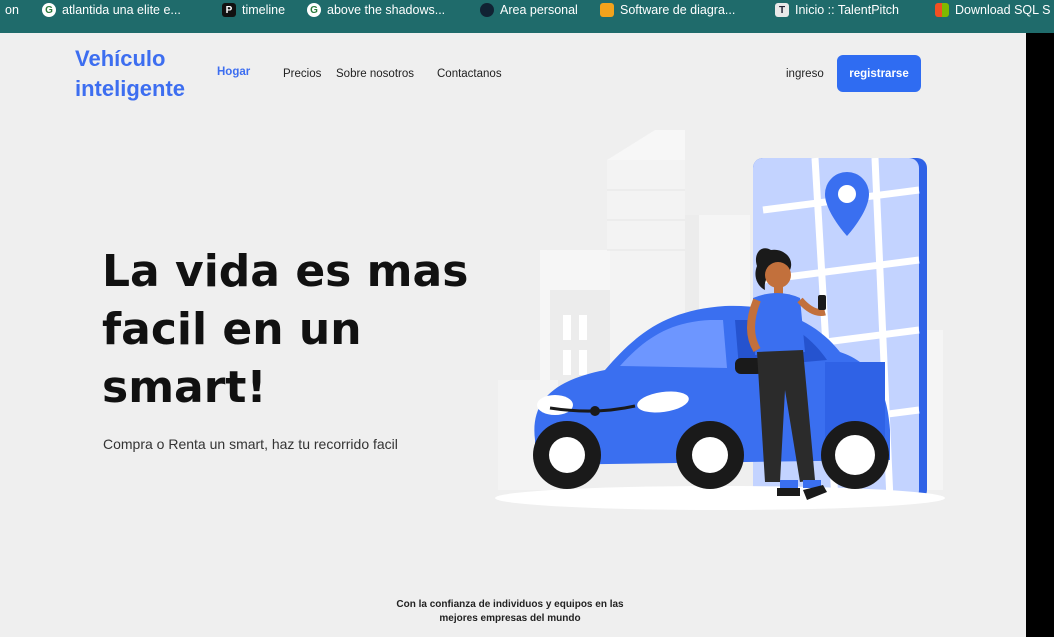 The width and height of the screenshot is (1054, 637). I want to click on login-link: ingreso, so click(805, 74).